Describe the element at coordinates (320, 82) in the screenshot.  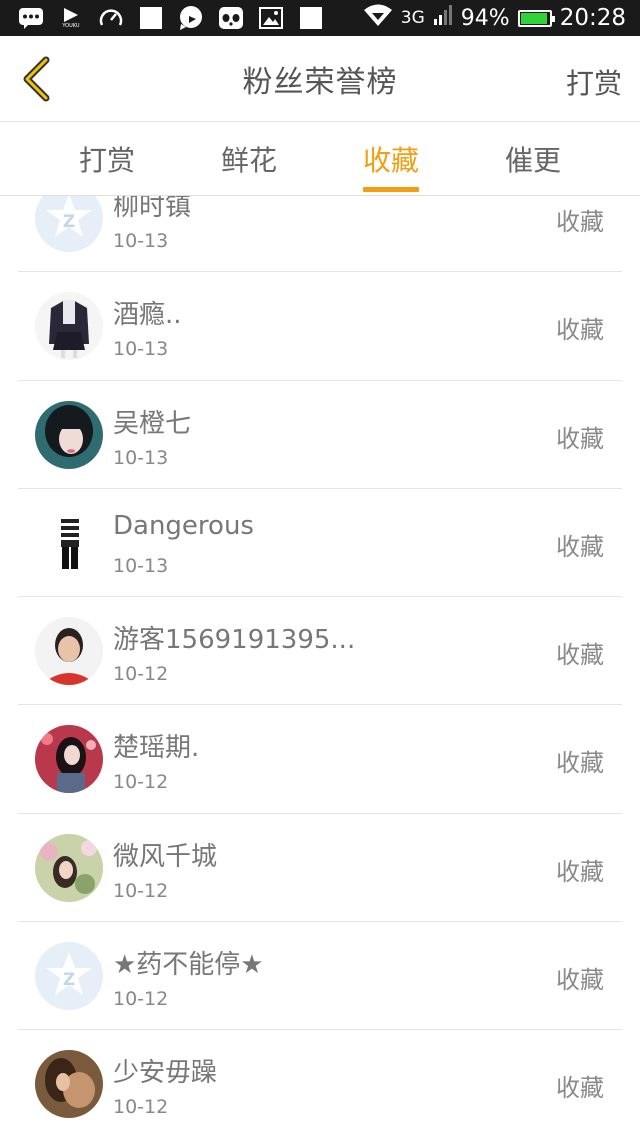
I see `page-title: 粉丝荣誉榜` at that location.